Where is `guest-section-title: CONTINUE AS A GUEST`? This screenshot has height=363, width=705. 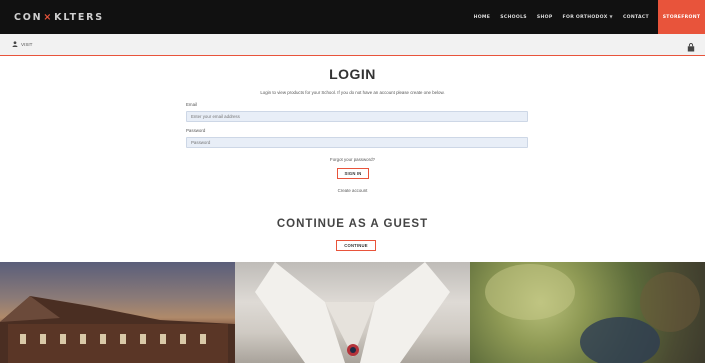 guest-section-title: CONTINUE AS A GUEST is located at coordinates (352, 224).